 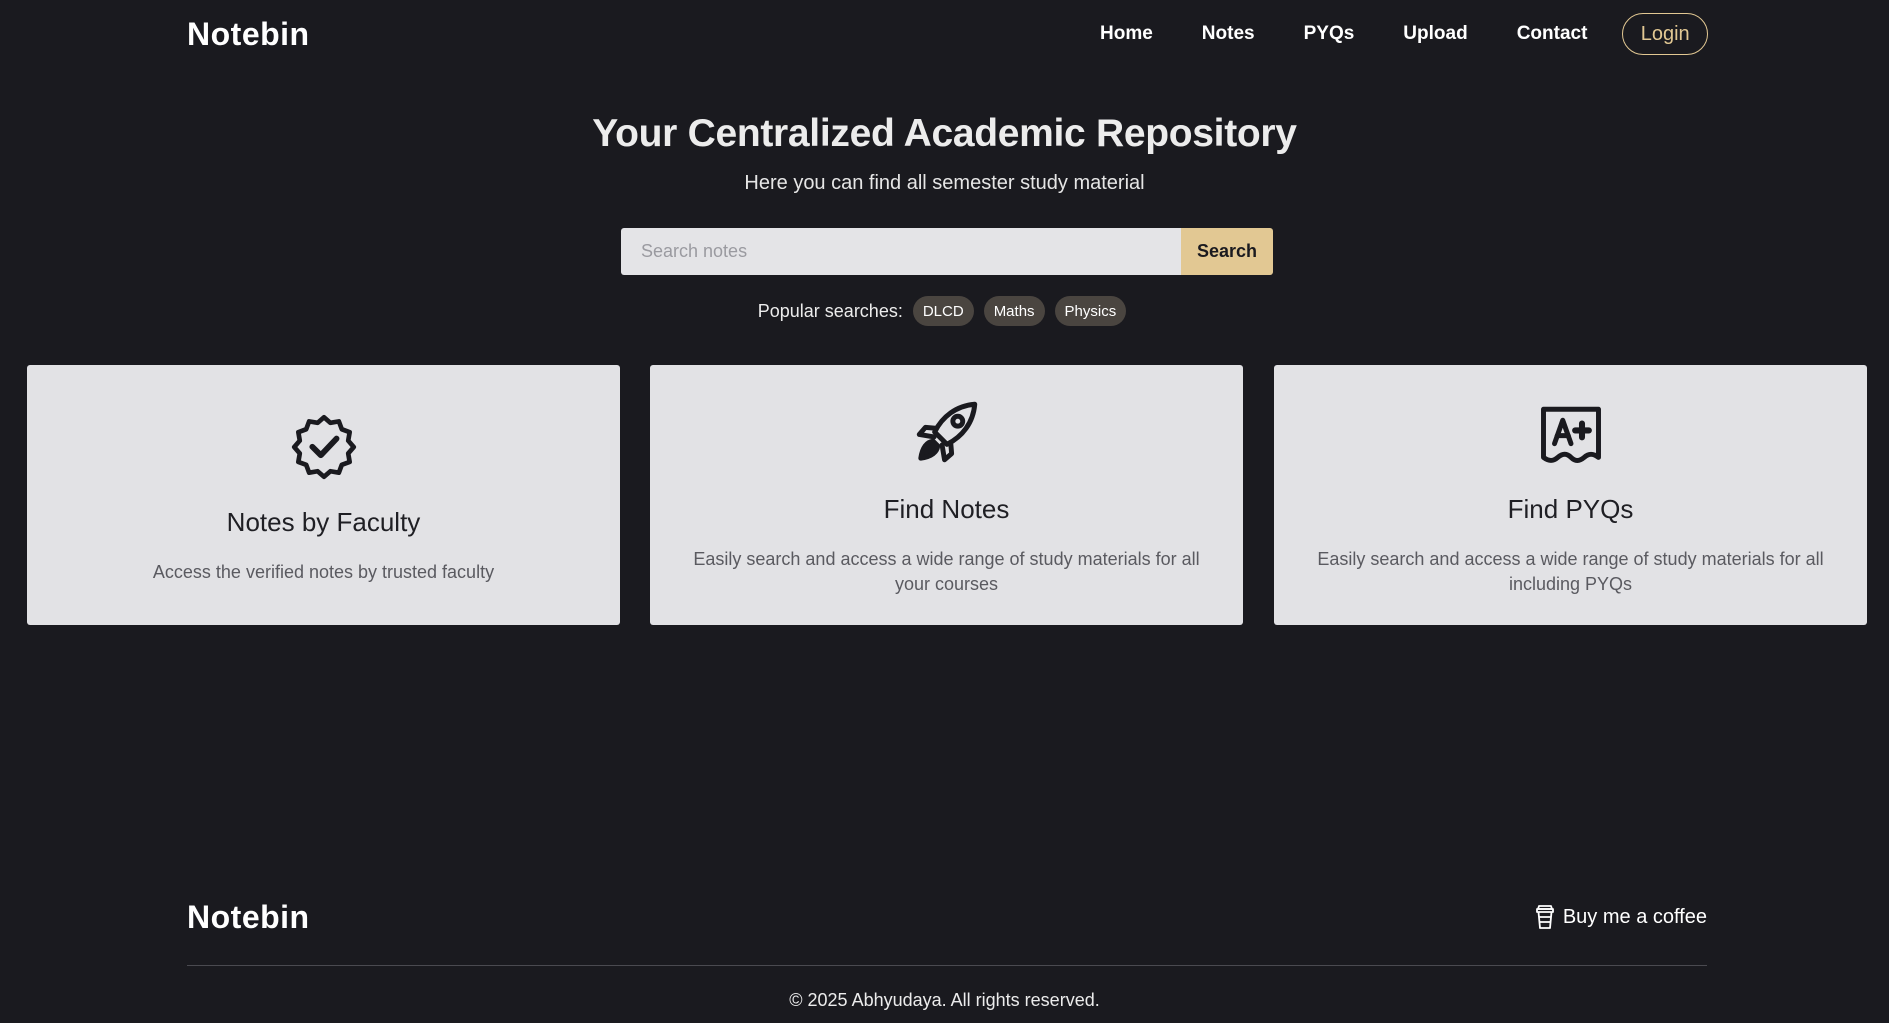 I want to click on coffee-cup-icon, so click(x=1544, y=917).